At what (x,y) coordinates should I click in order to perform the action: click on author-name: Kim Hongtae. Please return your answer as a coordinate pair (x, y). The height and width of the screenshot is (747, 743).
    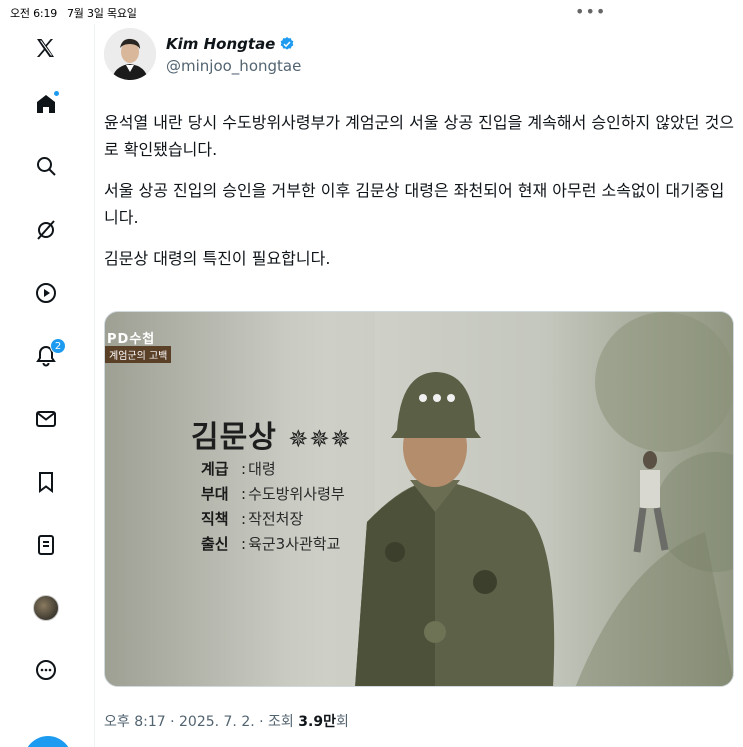
    Looking at the image, I should click on (220, 44).